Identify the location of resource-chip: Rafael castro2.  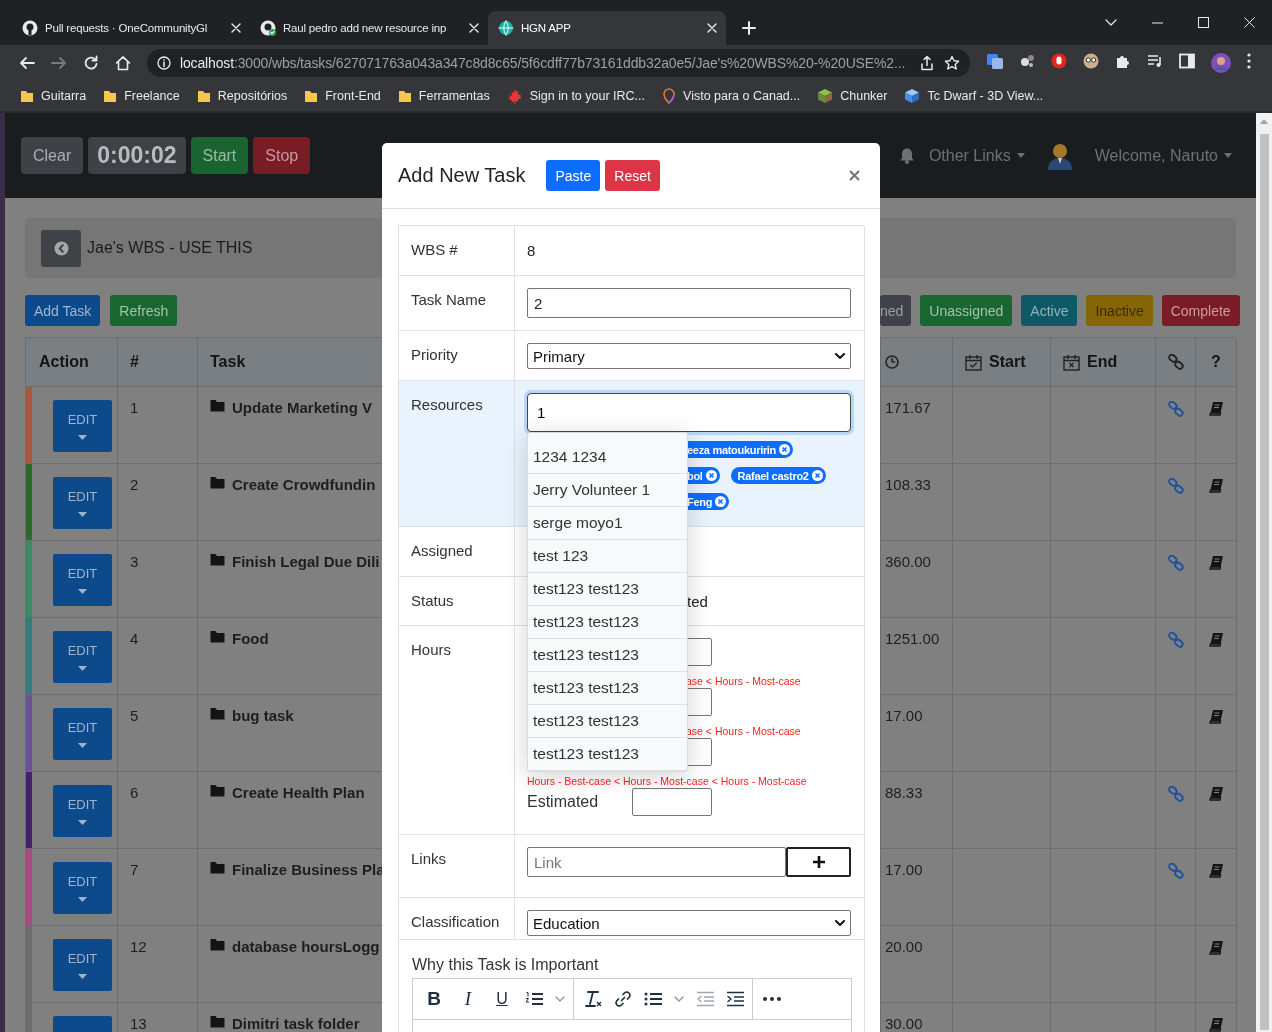
(778, 475).